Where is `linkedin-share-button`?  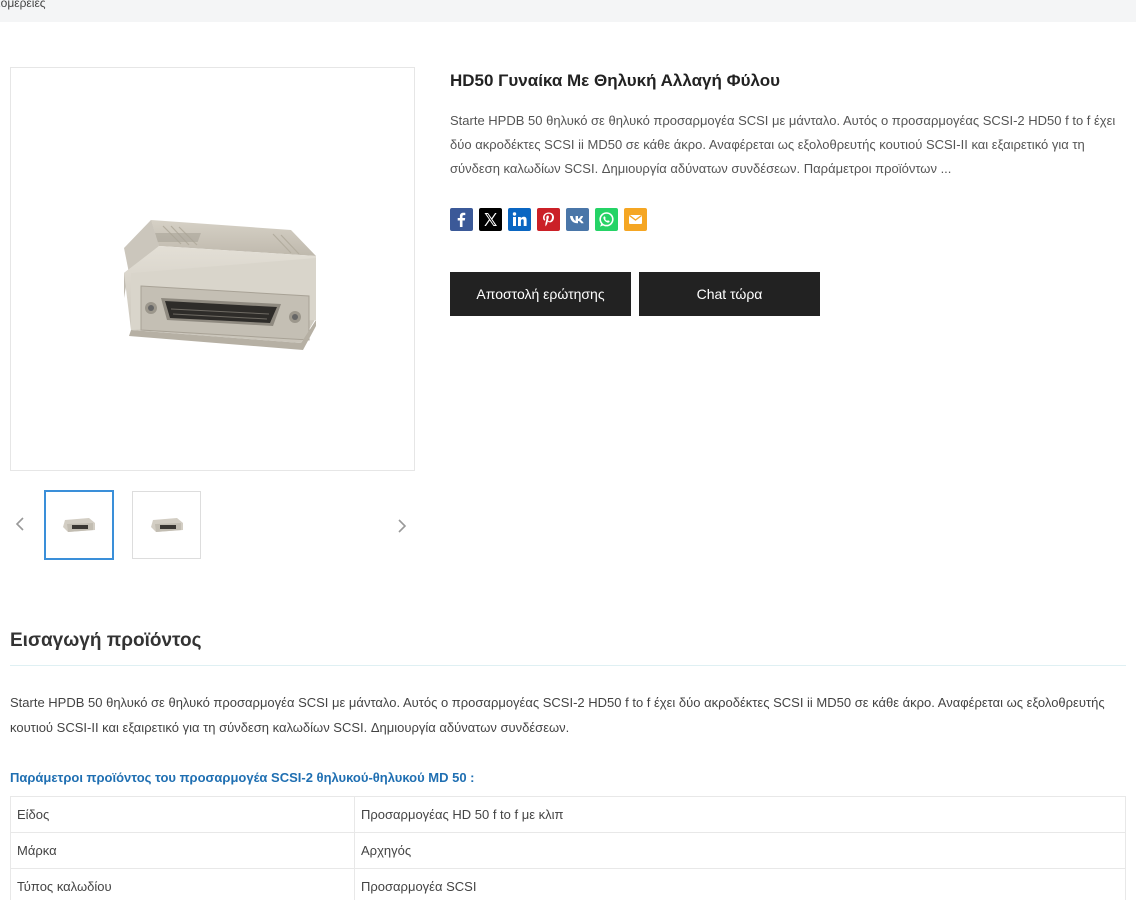 linkedin-share-button is located at coordinates (519, 219).